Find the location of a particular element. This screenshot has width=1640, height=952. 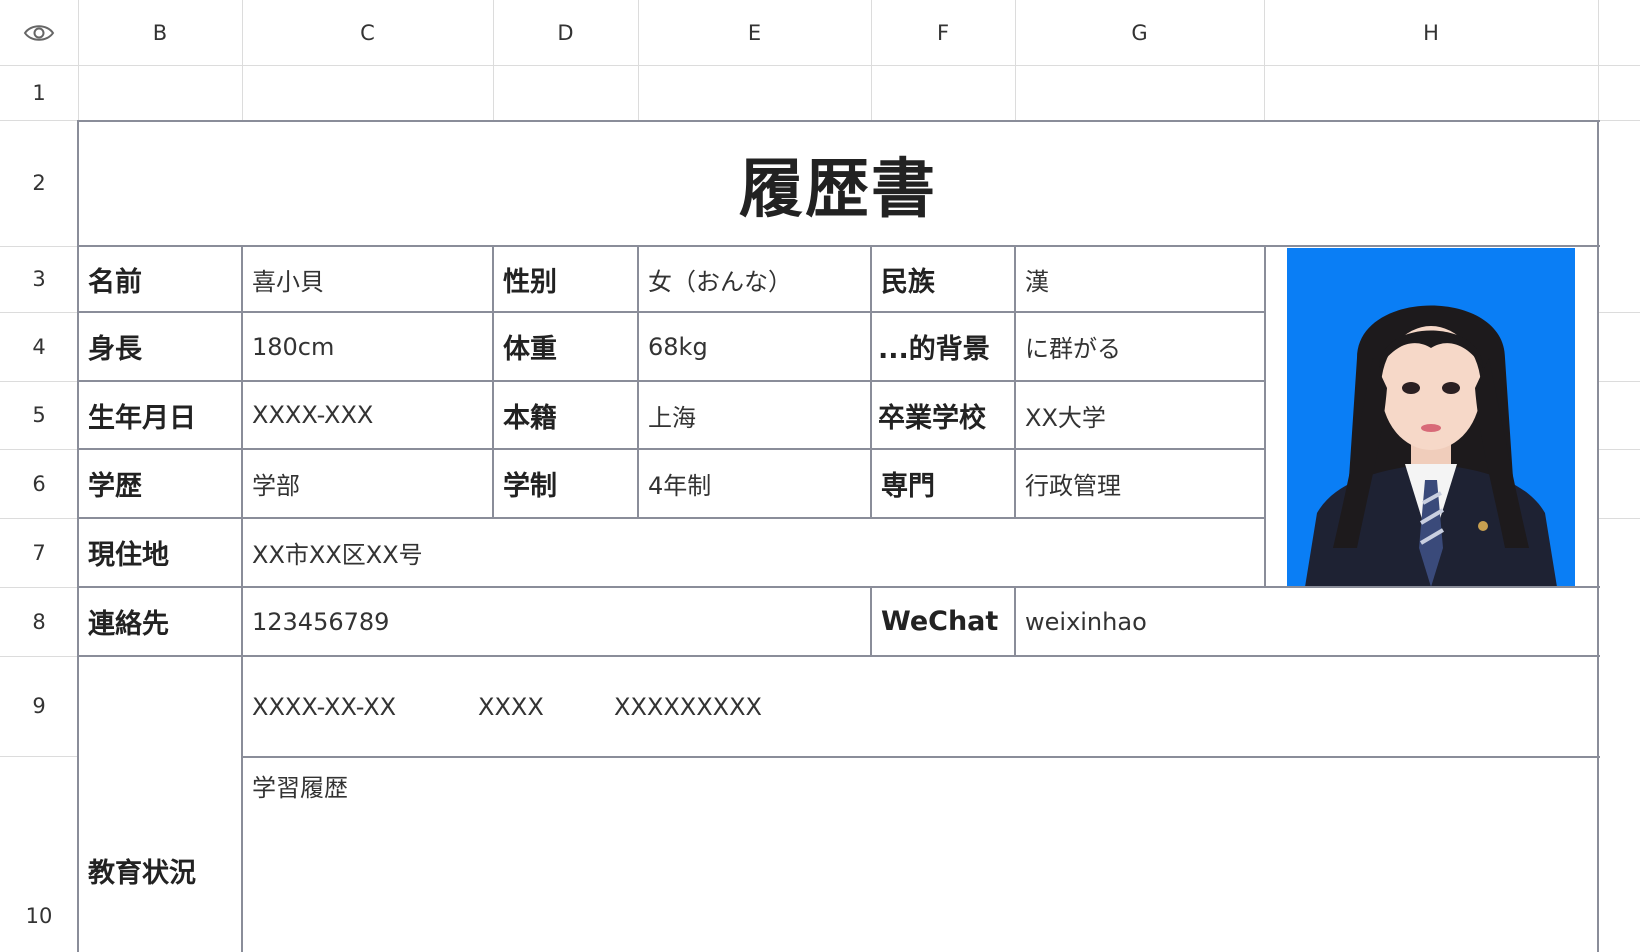

cell-ethnicity-value: 漢 is located at coordinates (1140, 279).